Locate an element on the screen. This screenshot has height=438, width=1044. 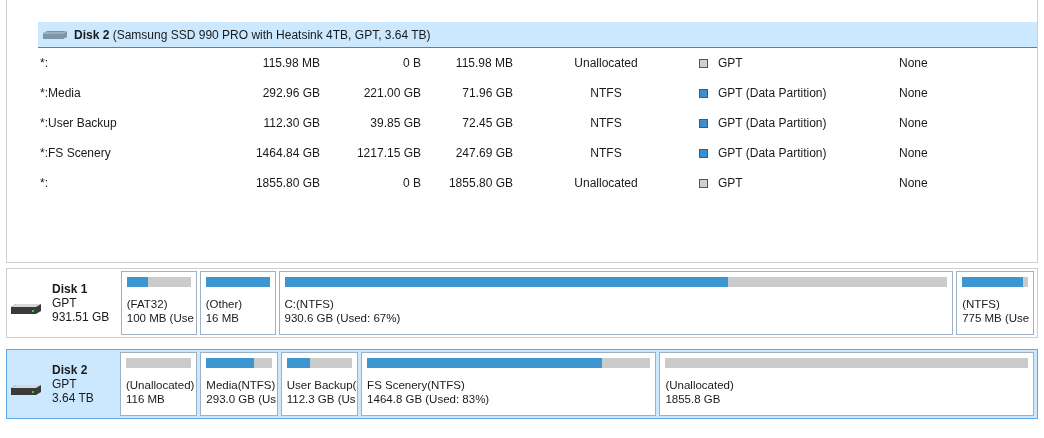
partition-block: (Unallocated) 116 MB is located at coordinates (159, 384).